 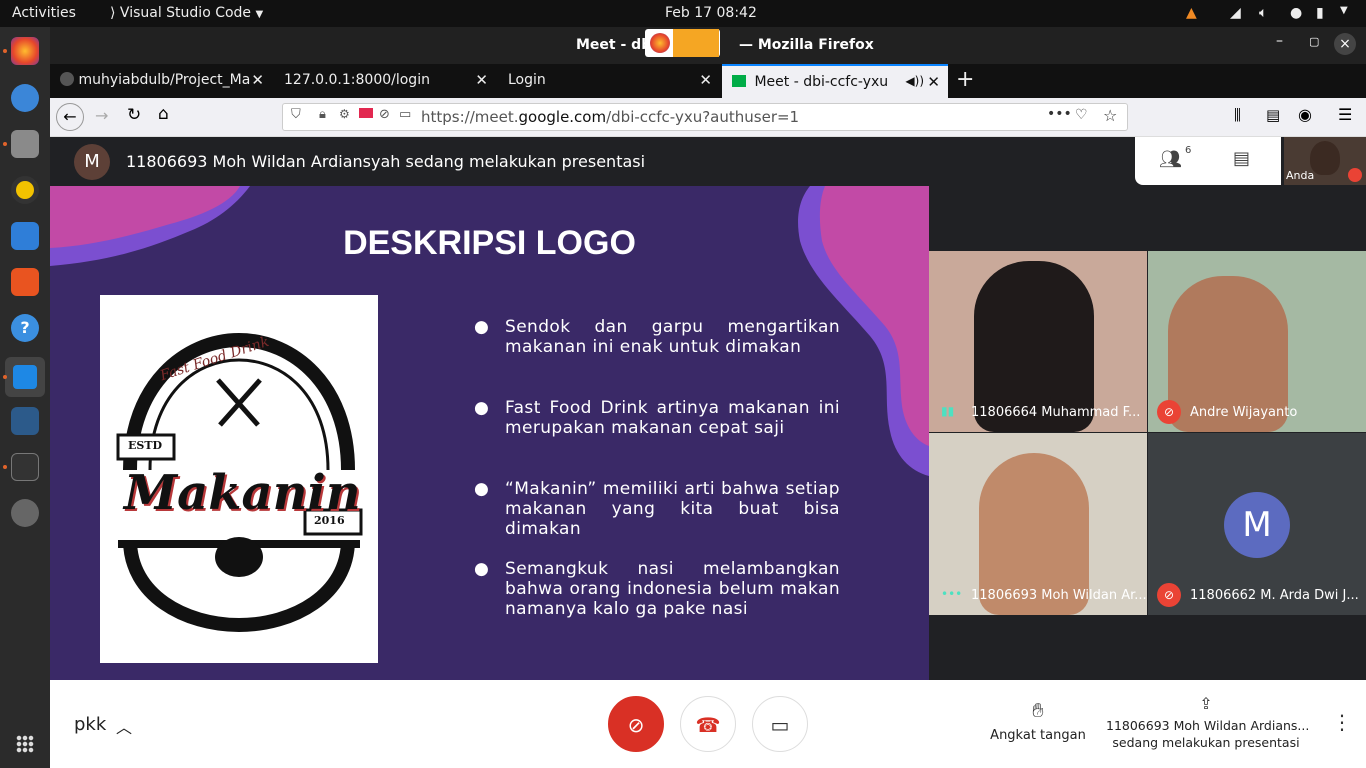 What do you see at coordinates (1081, 115) in the screenshot?
I see `pocket-icon: ♡` at bounding box center [1081, 115].